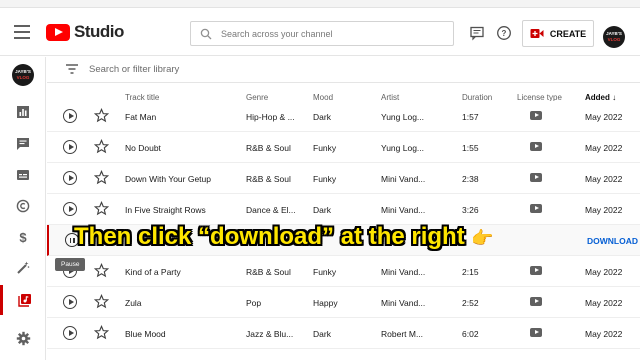  What do you see at coordinates (23, 175) in the screenshot?
I see `sidebar-item-subtitles` at bounding box center [23, 175].